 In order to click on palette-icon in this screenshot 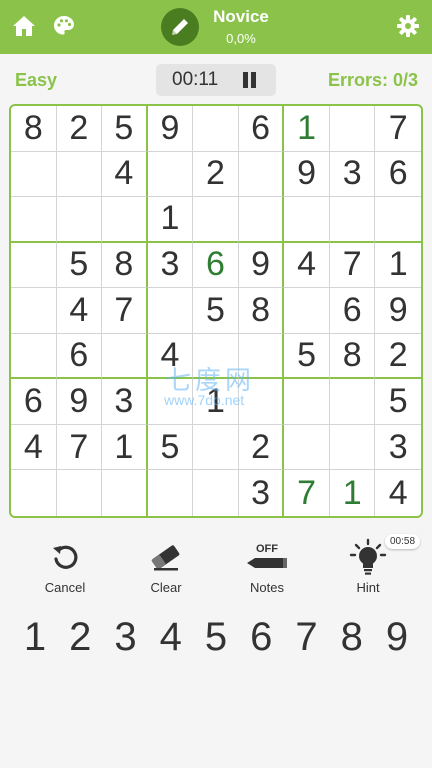, I will do `click(64, 25)`.